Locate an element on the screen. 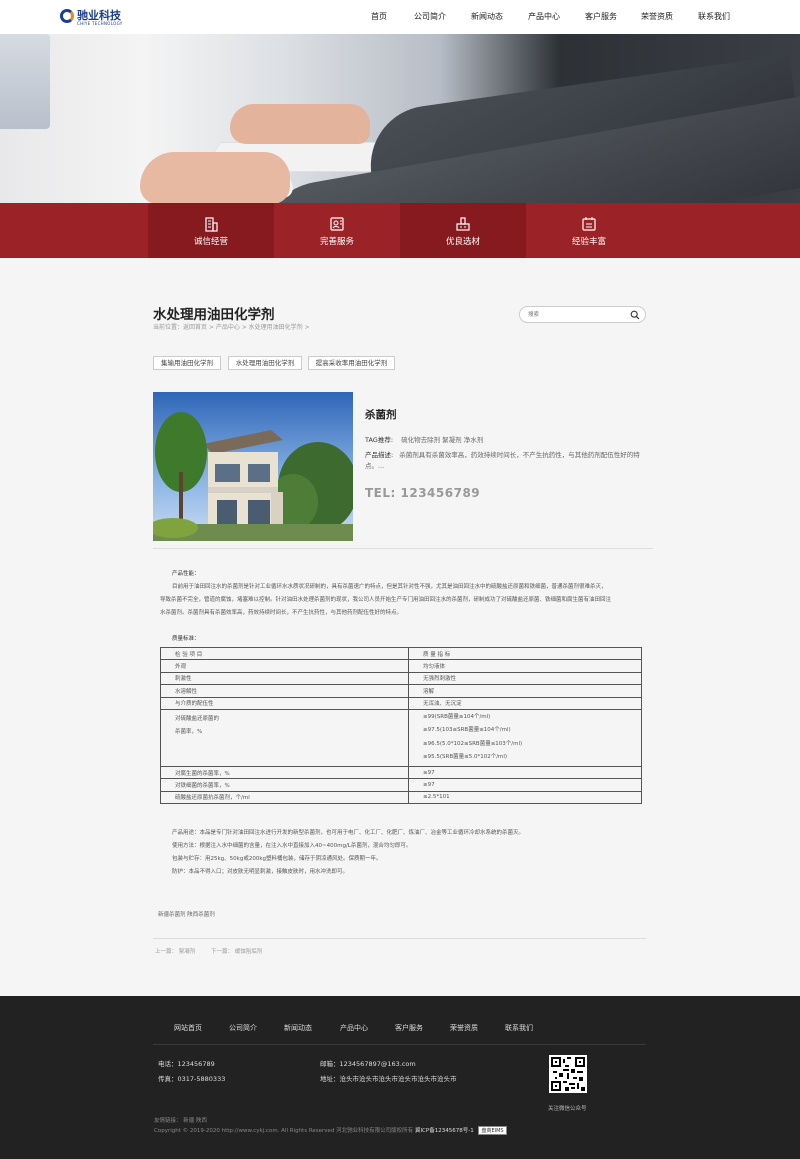 This screenshot has width=800, height=1159. eims-badge: 盘商EIMS is located at coordinates (492, 1130).